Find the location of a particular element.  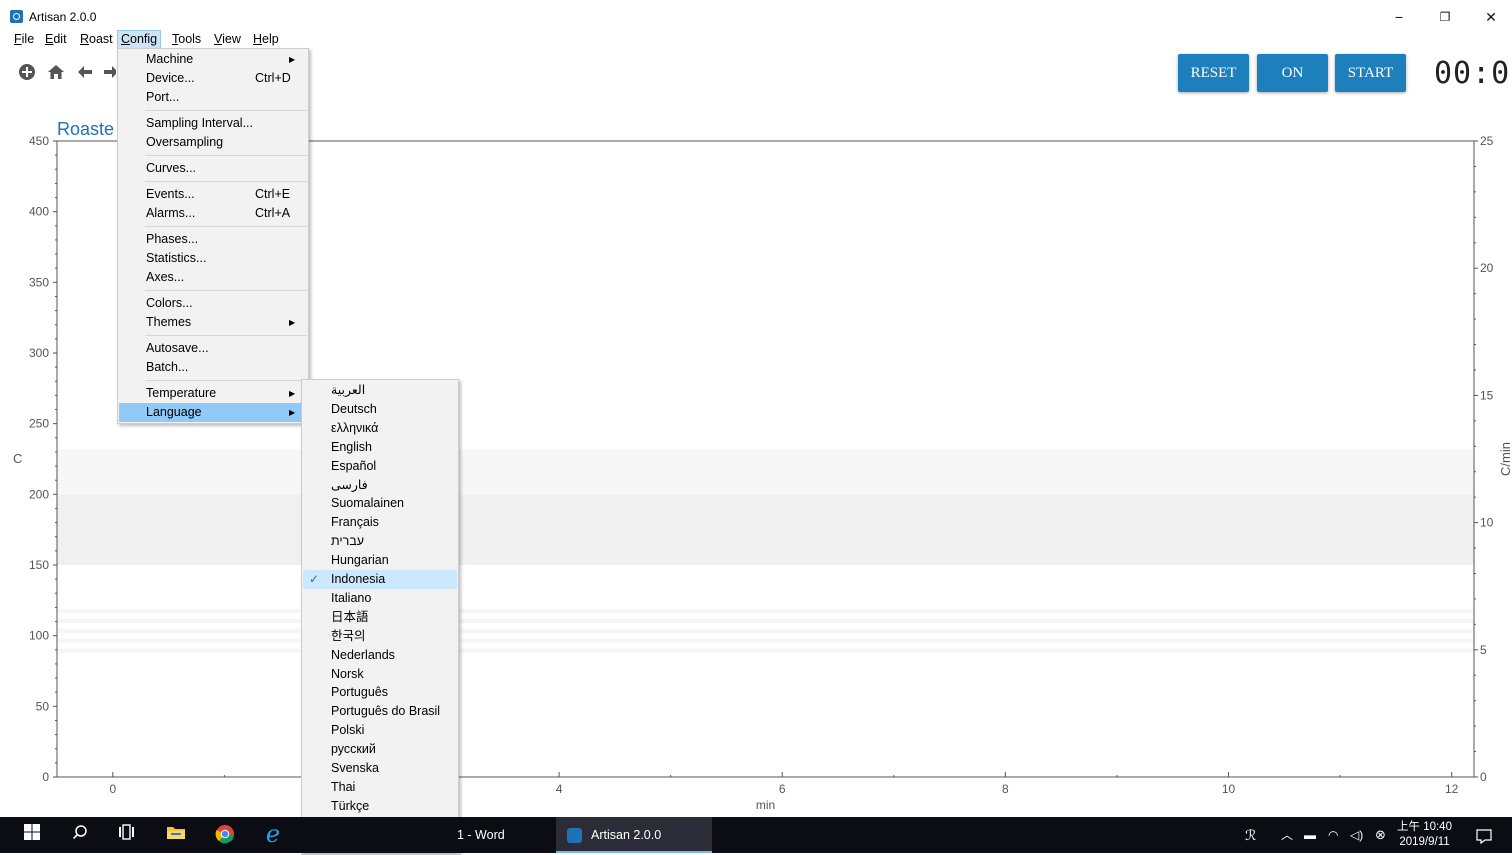

home-icon is located at coordinates (56, 73).